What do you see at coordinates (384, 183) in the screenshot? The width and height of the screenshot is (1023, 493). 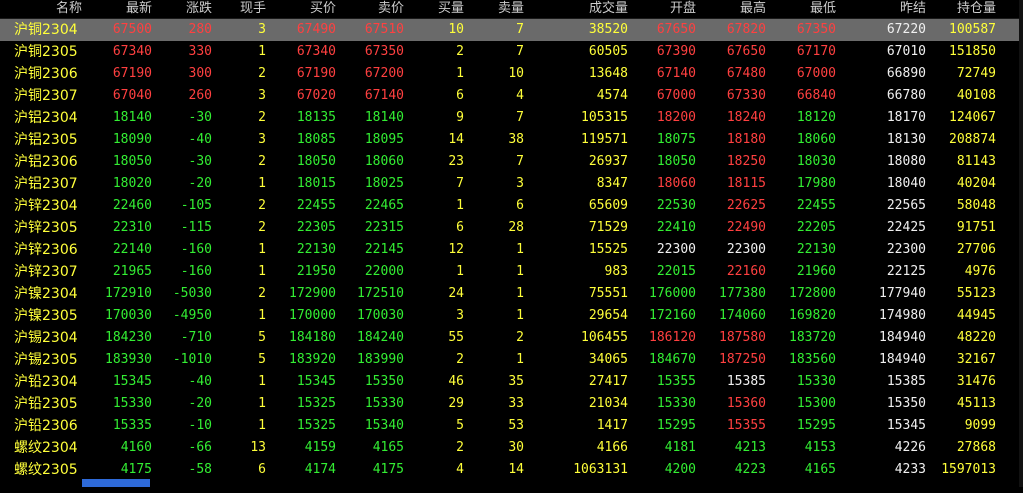 I see `row-ask: 18025` at bounding box center [384, 183].